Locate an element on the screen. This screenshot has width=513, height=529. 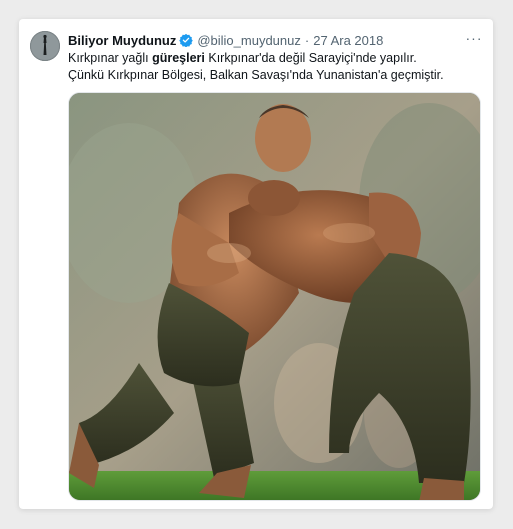
tweet-text-bold: güreşleri is located at coordinates (178, 58).